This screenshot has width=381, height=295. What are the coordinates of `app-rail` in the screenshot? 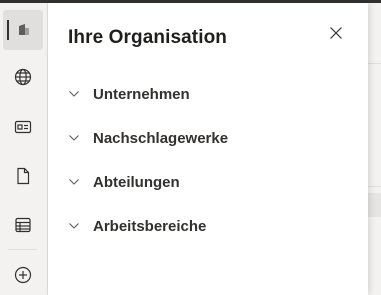 It's located at (24, 149).